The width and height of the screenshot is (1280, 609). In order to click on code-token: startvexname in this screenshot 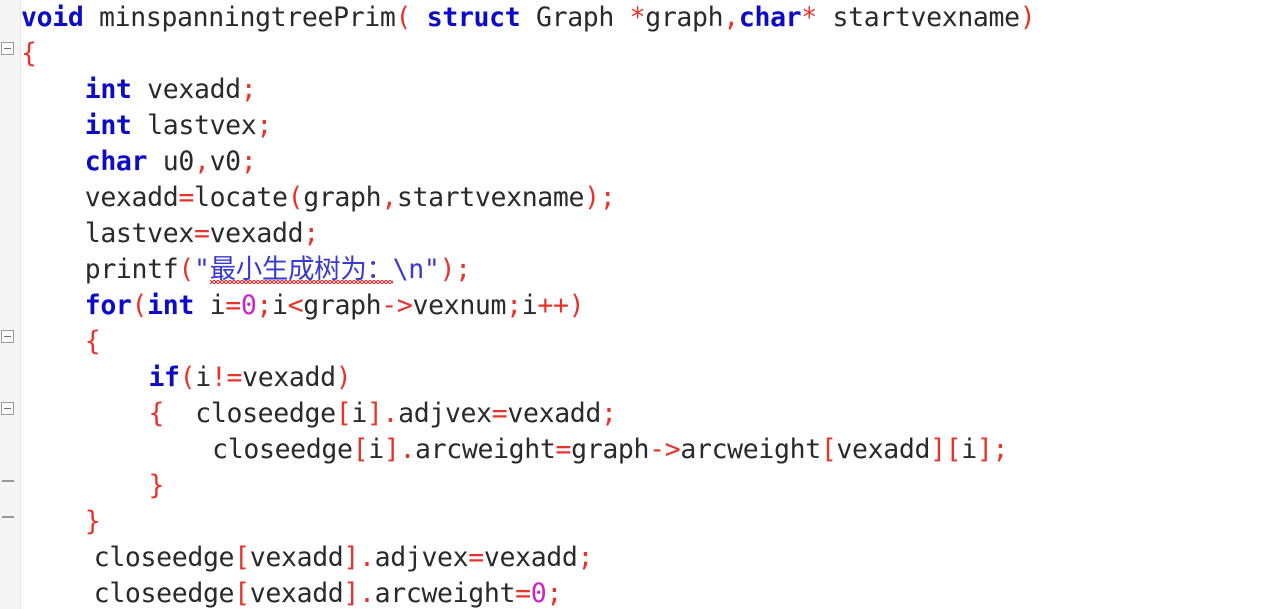, I will do `click(490, 197)`.